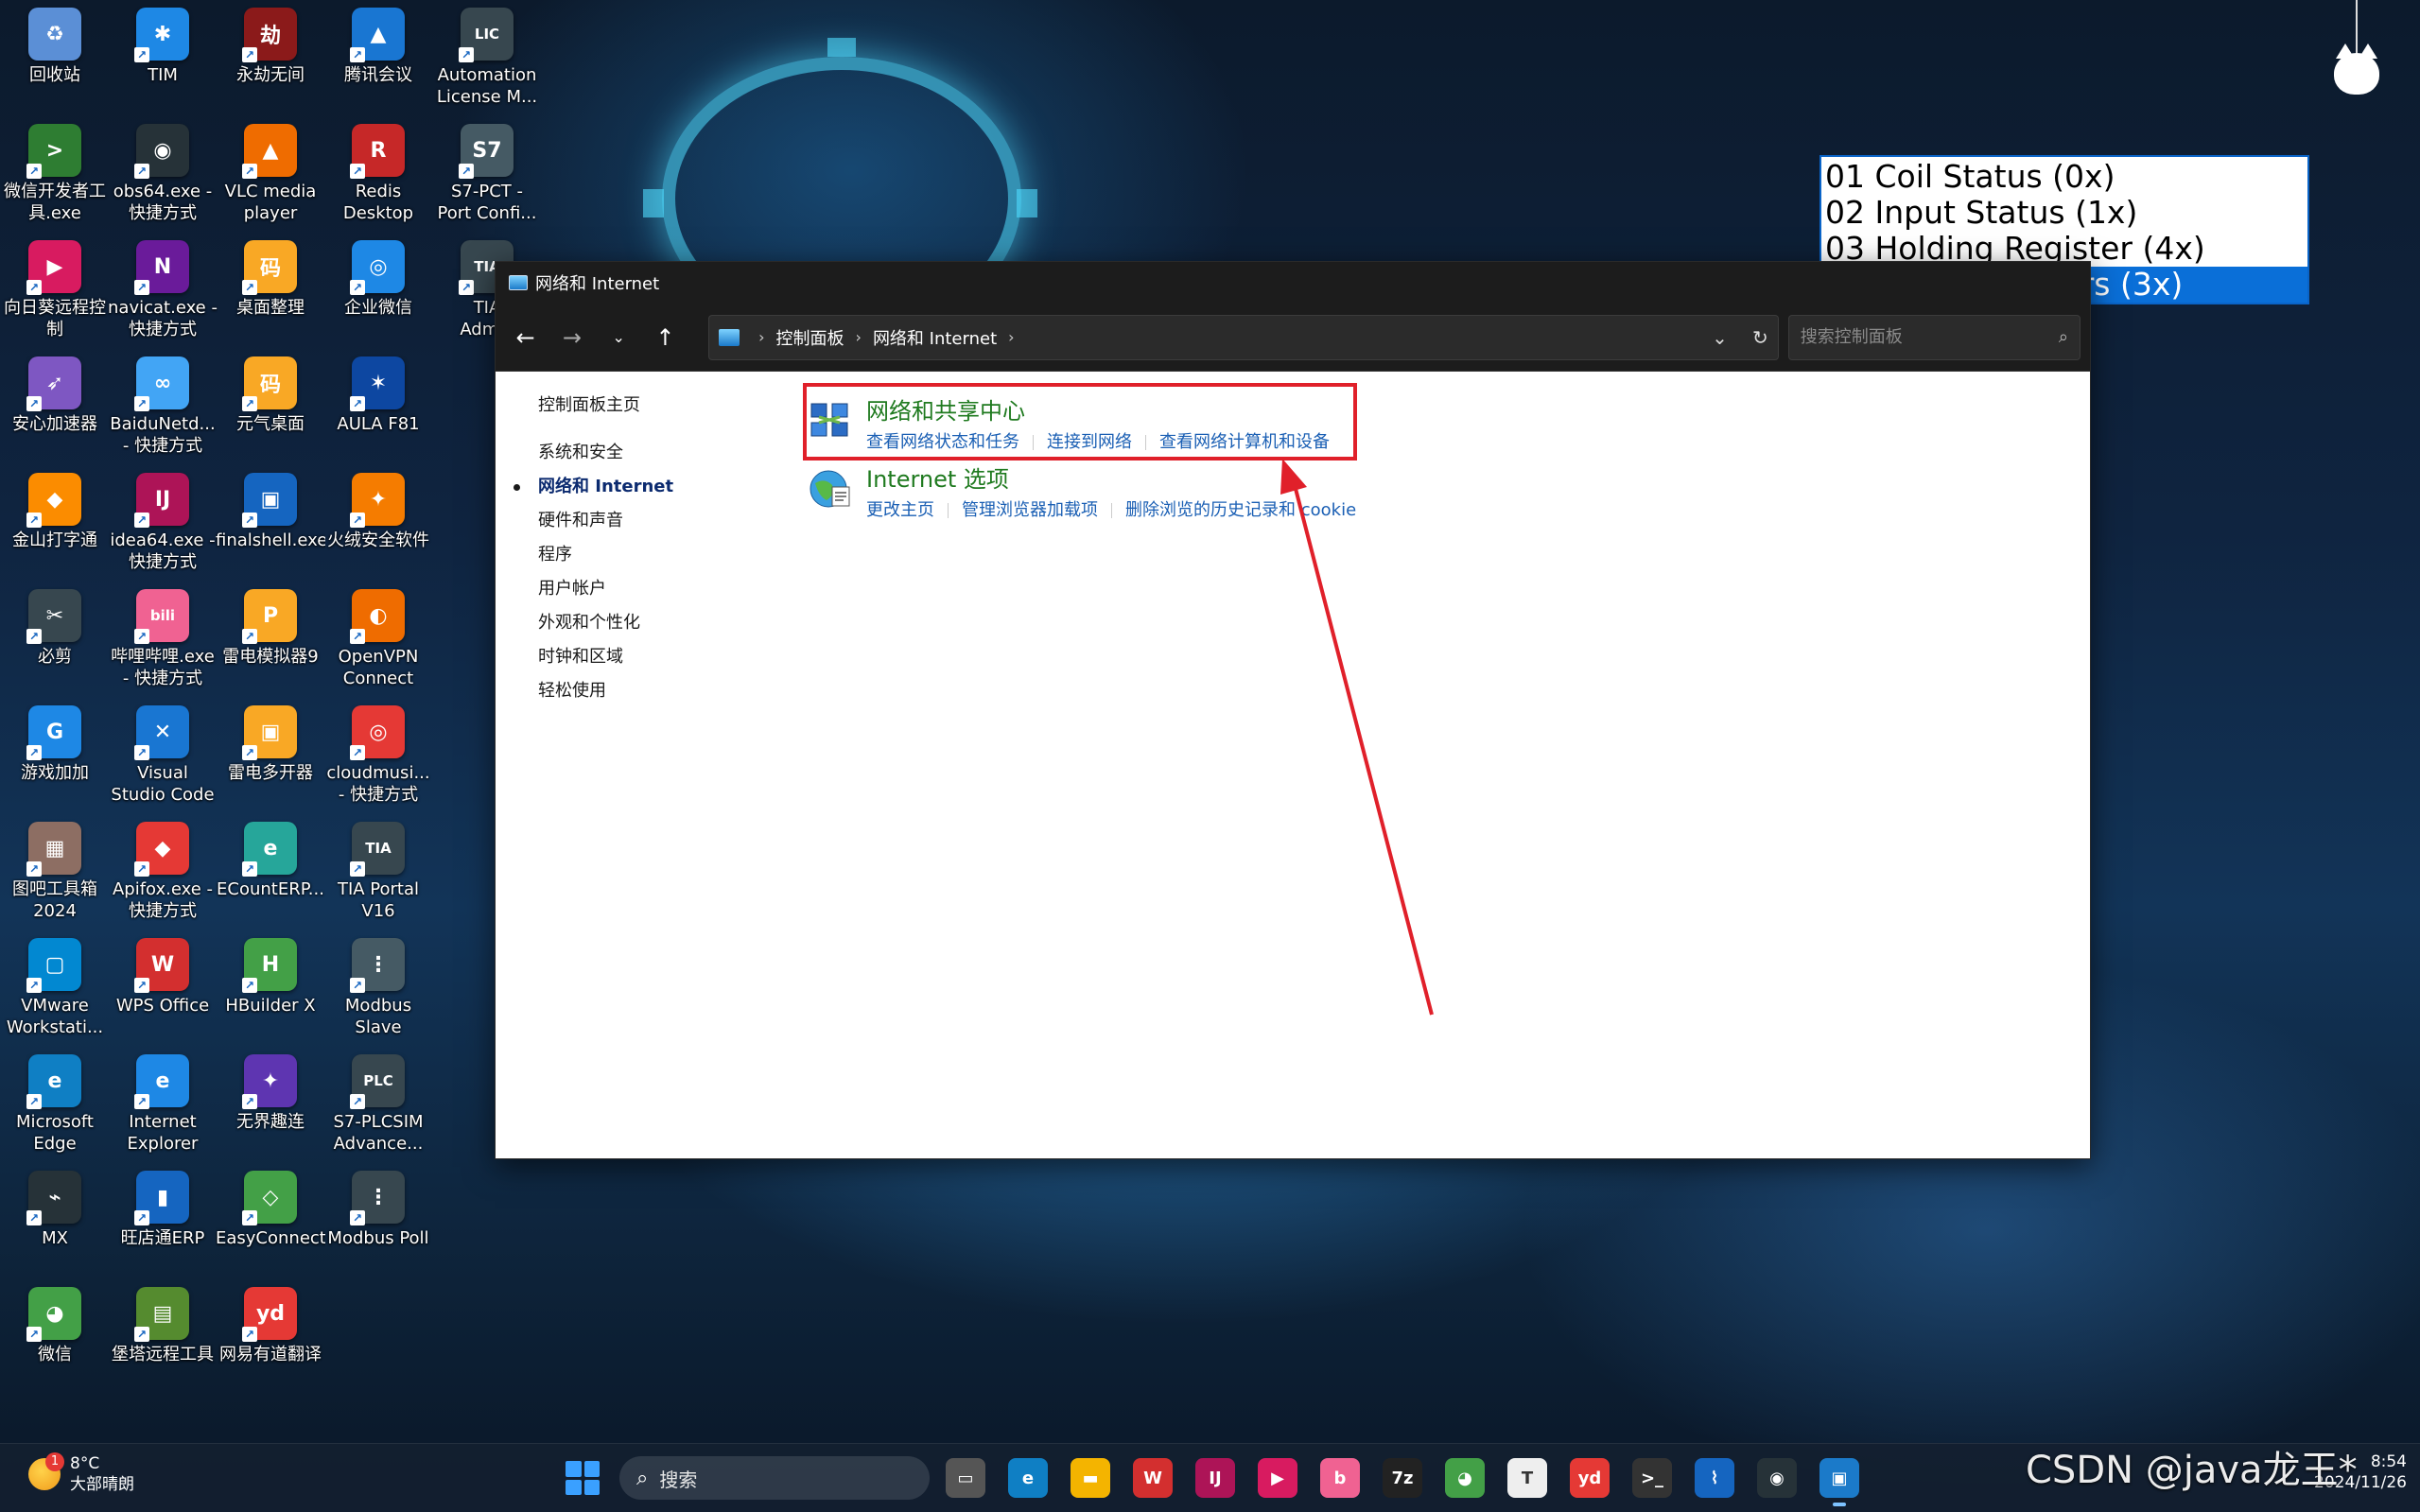 This screenshot has height=1512, width=2420. Describe the element at coordinates (1293, 283) in the screenshot. I see `window-titlebar: 网络和 Internet` at that location.